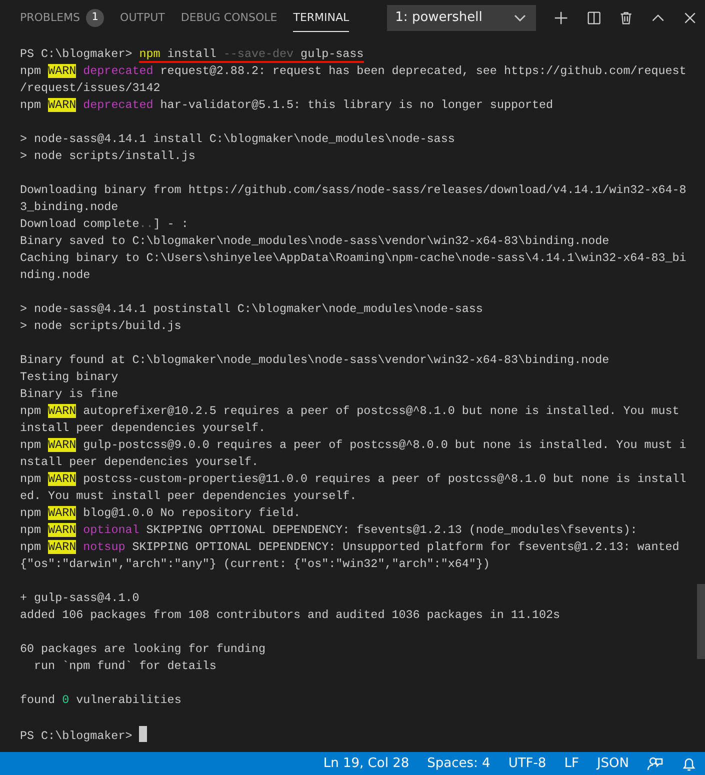  What do you see at coordinates (143, 734) in the screenshot?
I see `text-cursor` at bounding box center [143, 734].